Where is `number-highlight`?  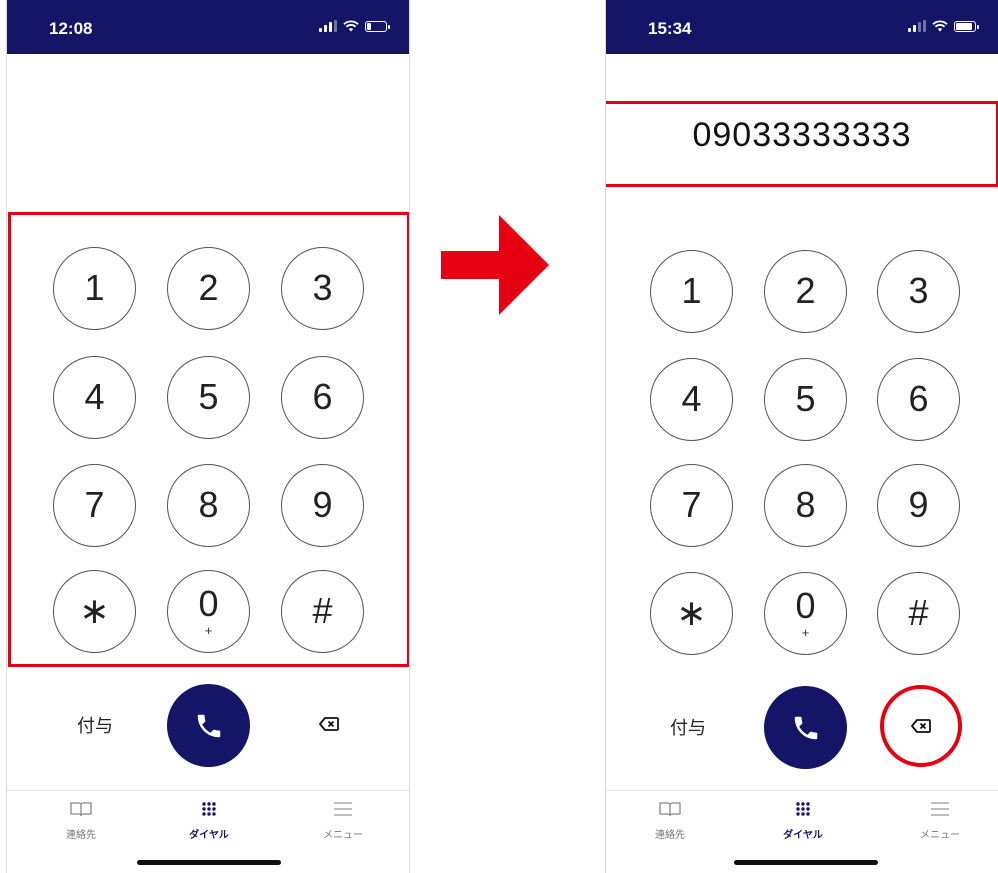
number-highlight is located at coordinates (802, 144).